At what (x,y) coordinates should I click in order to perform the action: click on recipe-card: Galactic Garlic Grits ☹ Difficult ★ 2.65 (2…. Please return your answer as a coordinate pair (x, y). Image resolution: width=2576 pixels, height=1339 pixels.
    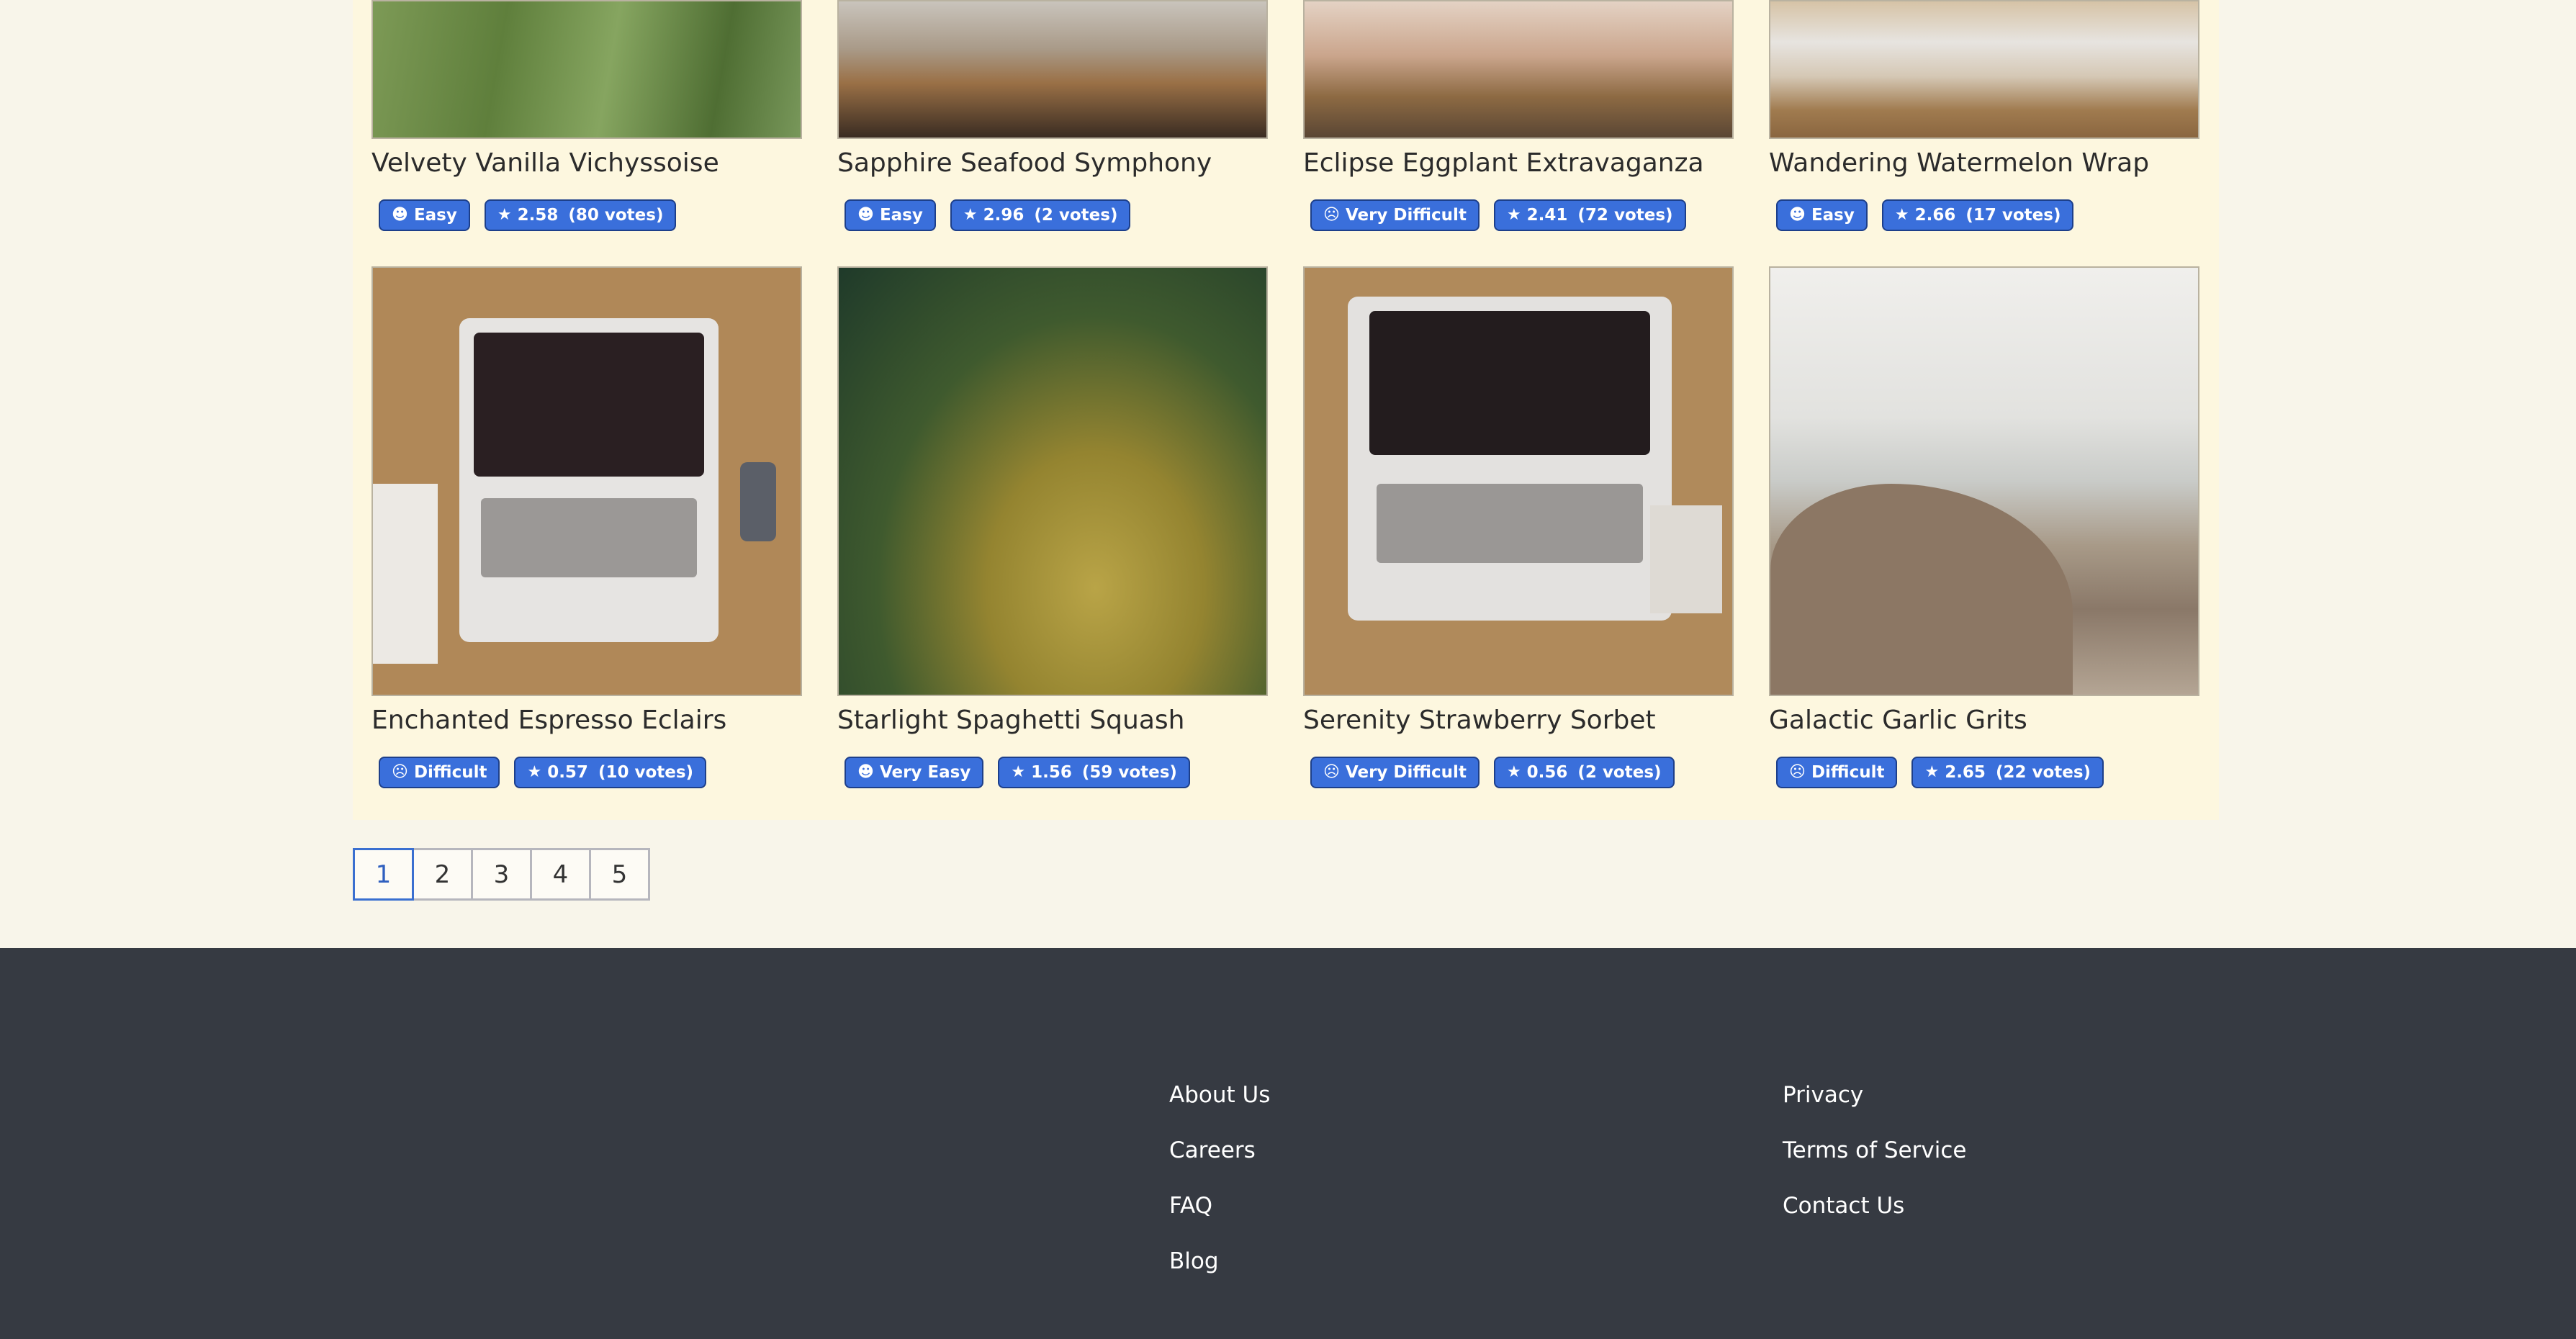
    Looking at the image, I should click on (1984, 527).